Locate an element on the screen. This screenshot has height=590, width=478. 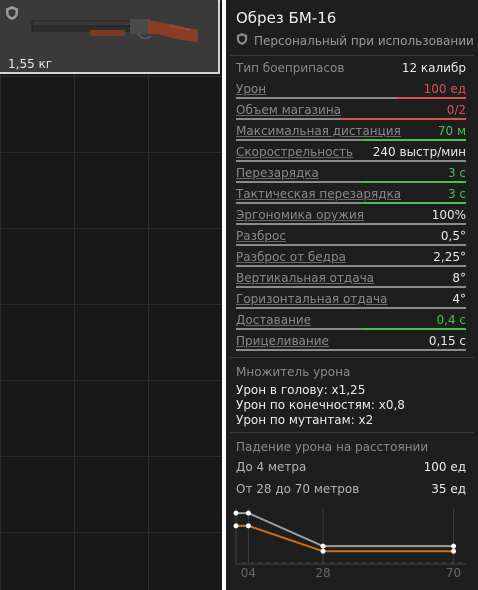
stat-label: Разброс от бедра is located at coordinates (291, 257).